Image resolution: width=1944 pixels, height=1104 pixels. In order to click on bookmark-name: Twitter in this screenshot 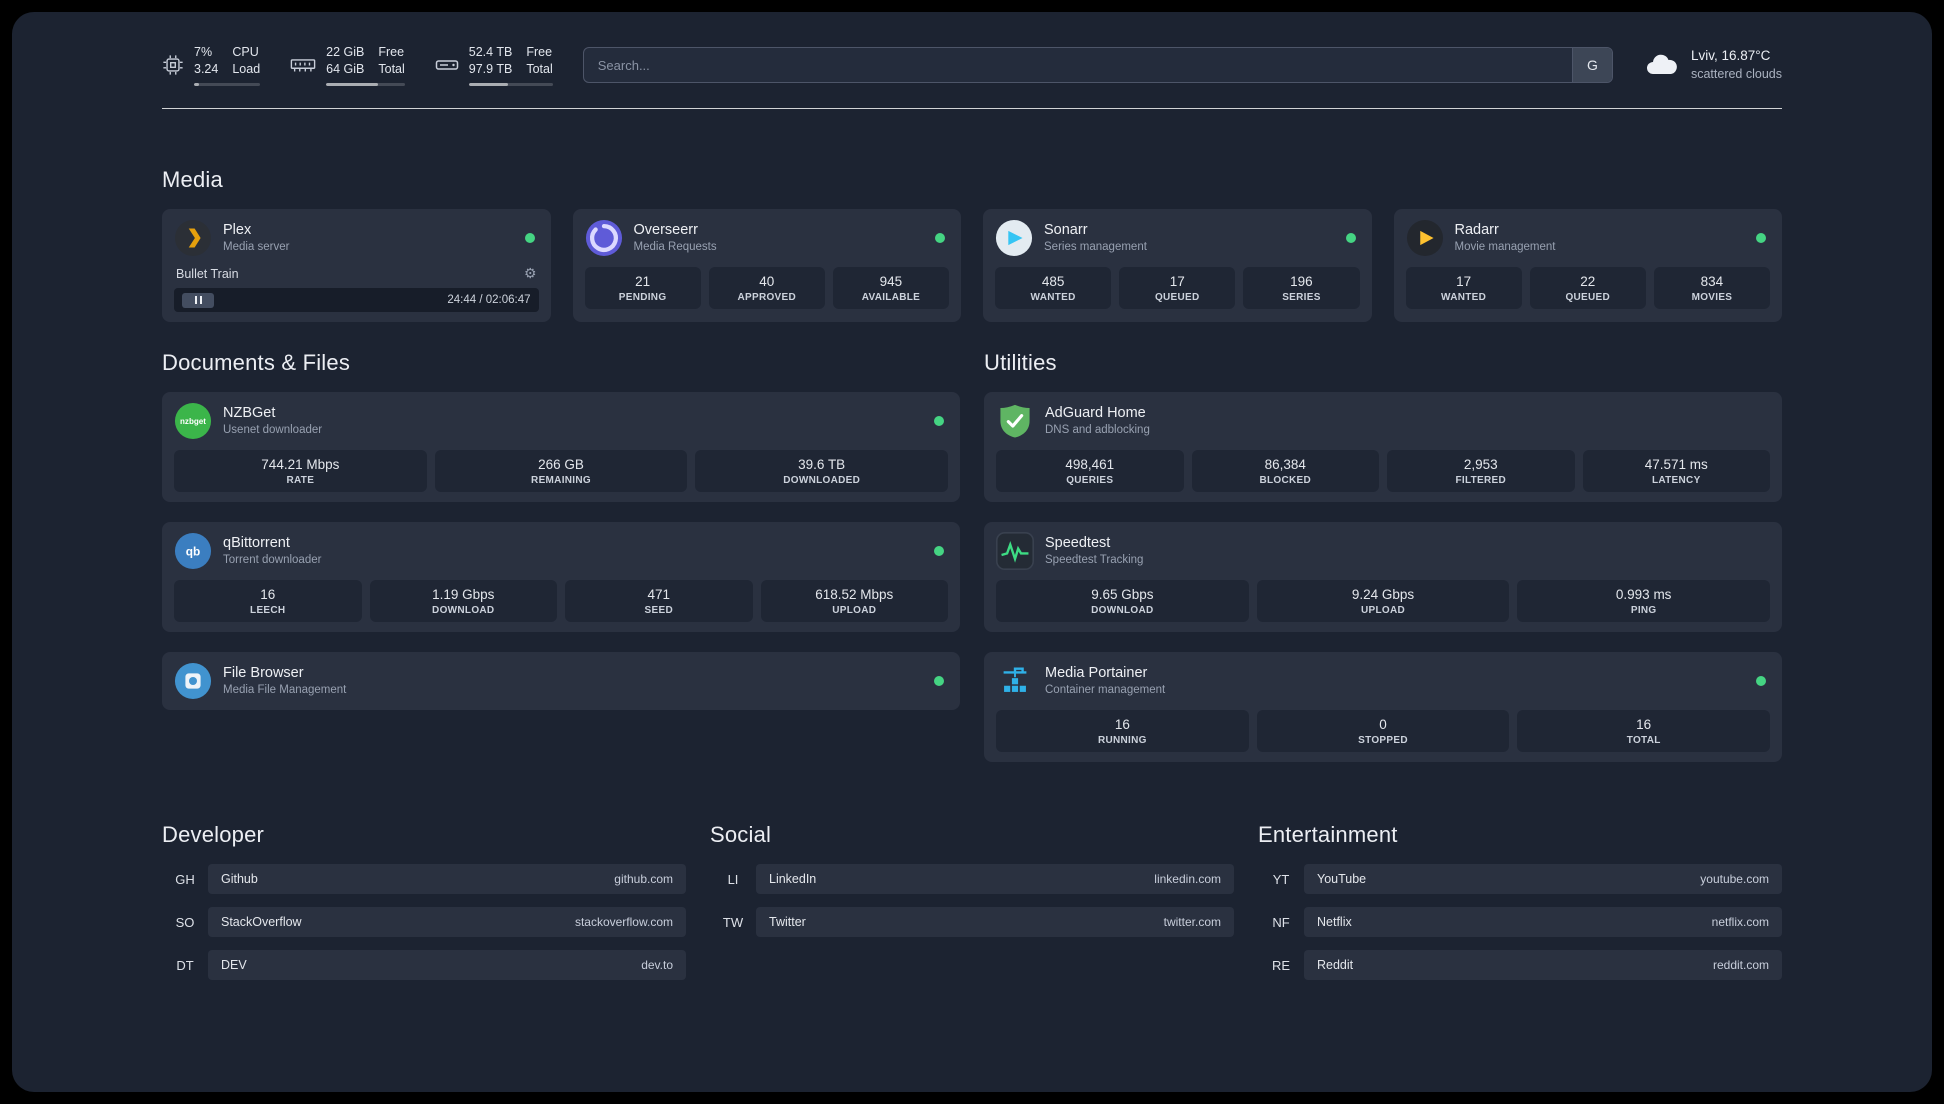, I will do `click(787, 922)`.